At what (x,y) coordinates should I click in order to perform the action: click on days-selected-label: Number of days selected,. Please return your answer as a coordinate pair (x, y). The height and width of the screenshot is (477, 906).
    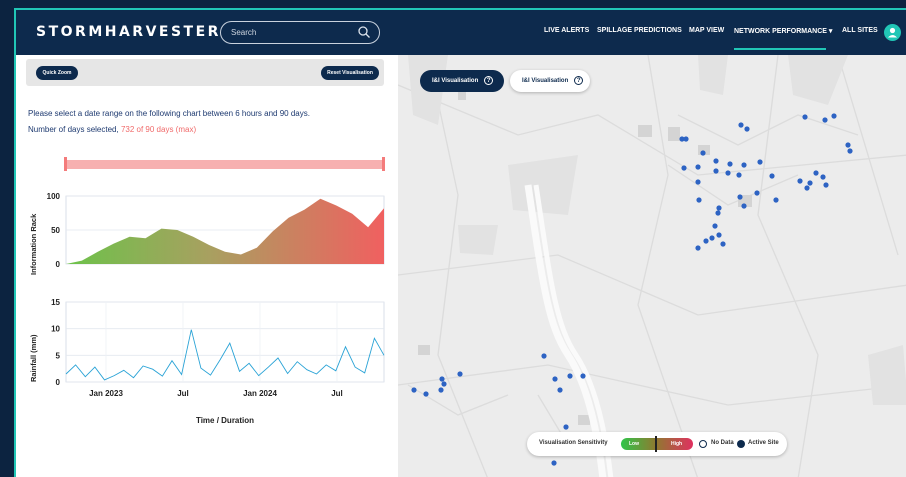
    Looking at the image, I should click on (73, 129).